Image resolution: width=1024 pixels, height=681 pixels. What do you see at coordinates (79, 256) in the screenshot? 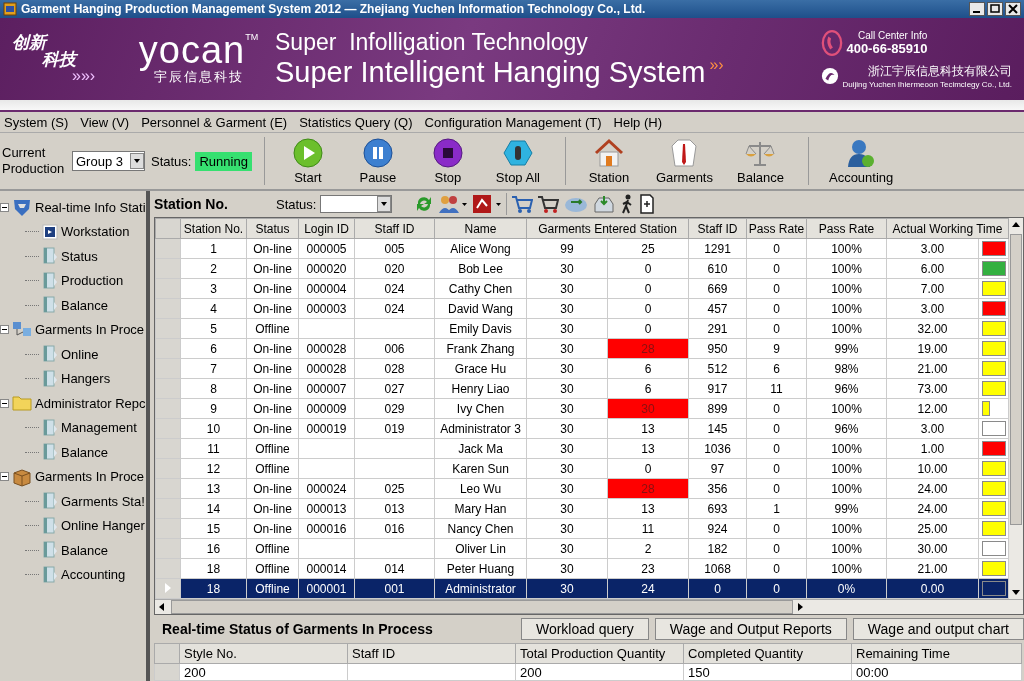
I see `tree-item: Status` at bounding box center [79, 256].